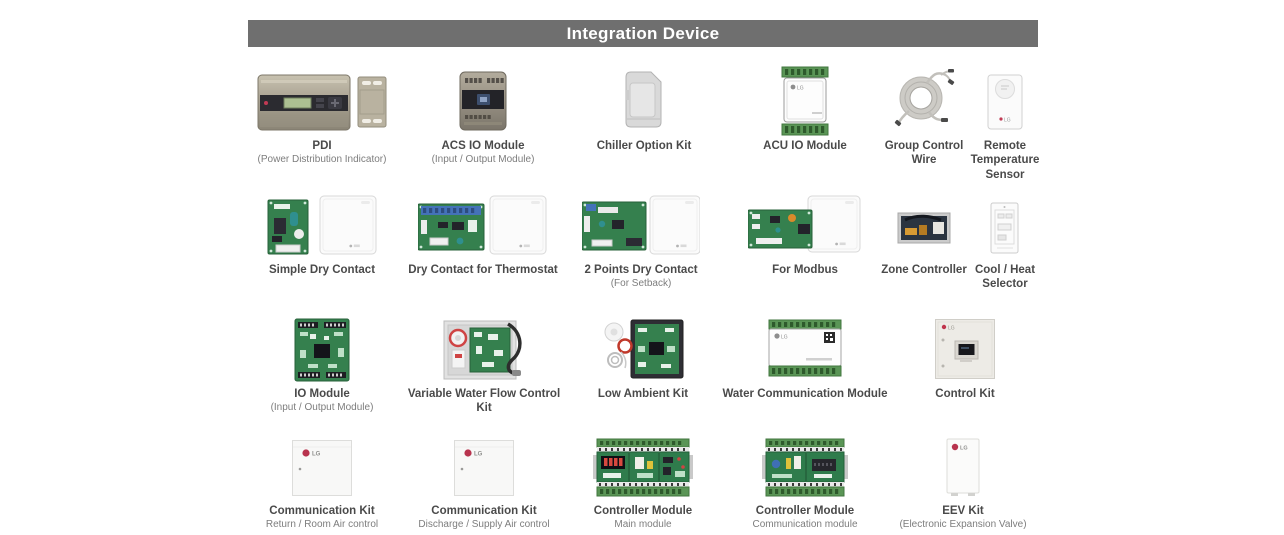 The width and height of the screenshot is (1284, 535). Describe the element at coordinates (1005, 160) in the screenshot. I see `product-name: Remote Temperature Sensor` at that location.